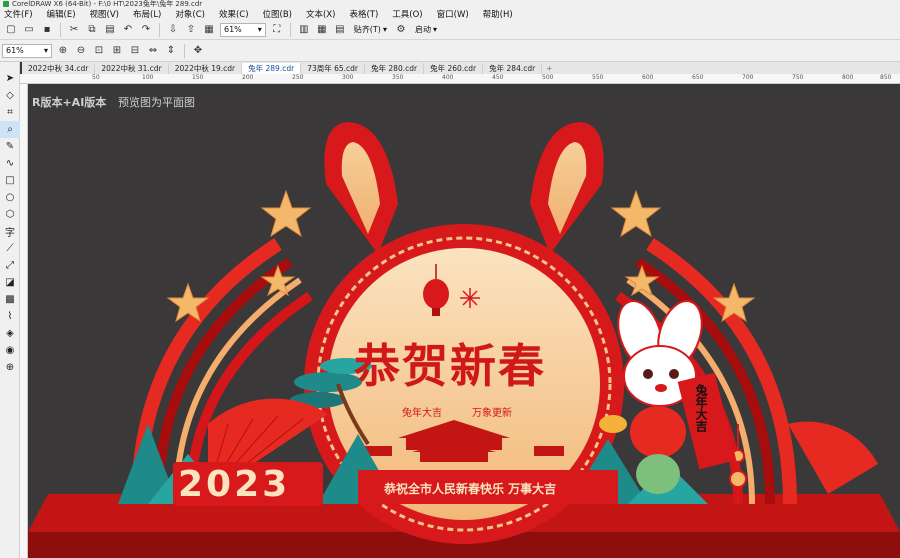 This screenshot has width=900, height=558. Describe the element at coordinates (10, 282) in the screenshot. I see `drop-shadow-icon: ◪` at that location.